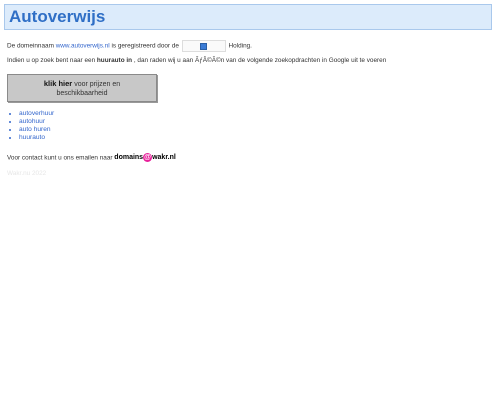  I want to click on list-item: huurauto, so click(36, 138).